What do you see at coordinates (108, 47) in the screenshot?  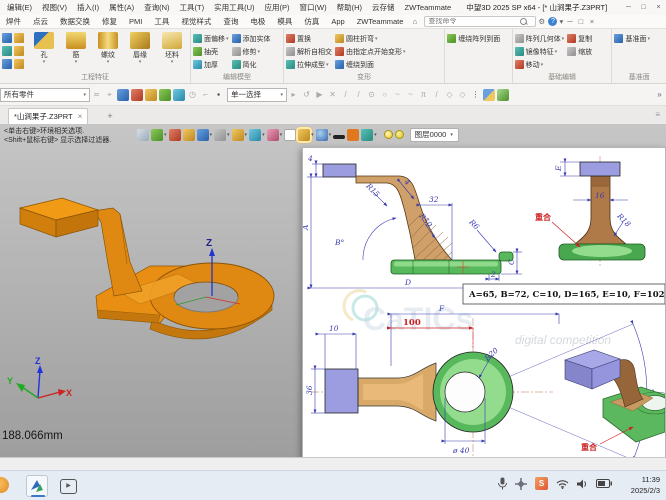 I see `button-thread: 螺纹 ▾` at bounding box center [108, 47].